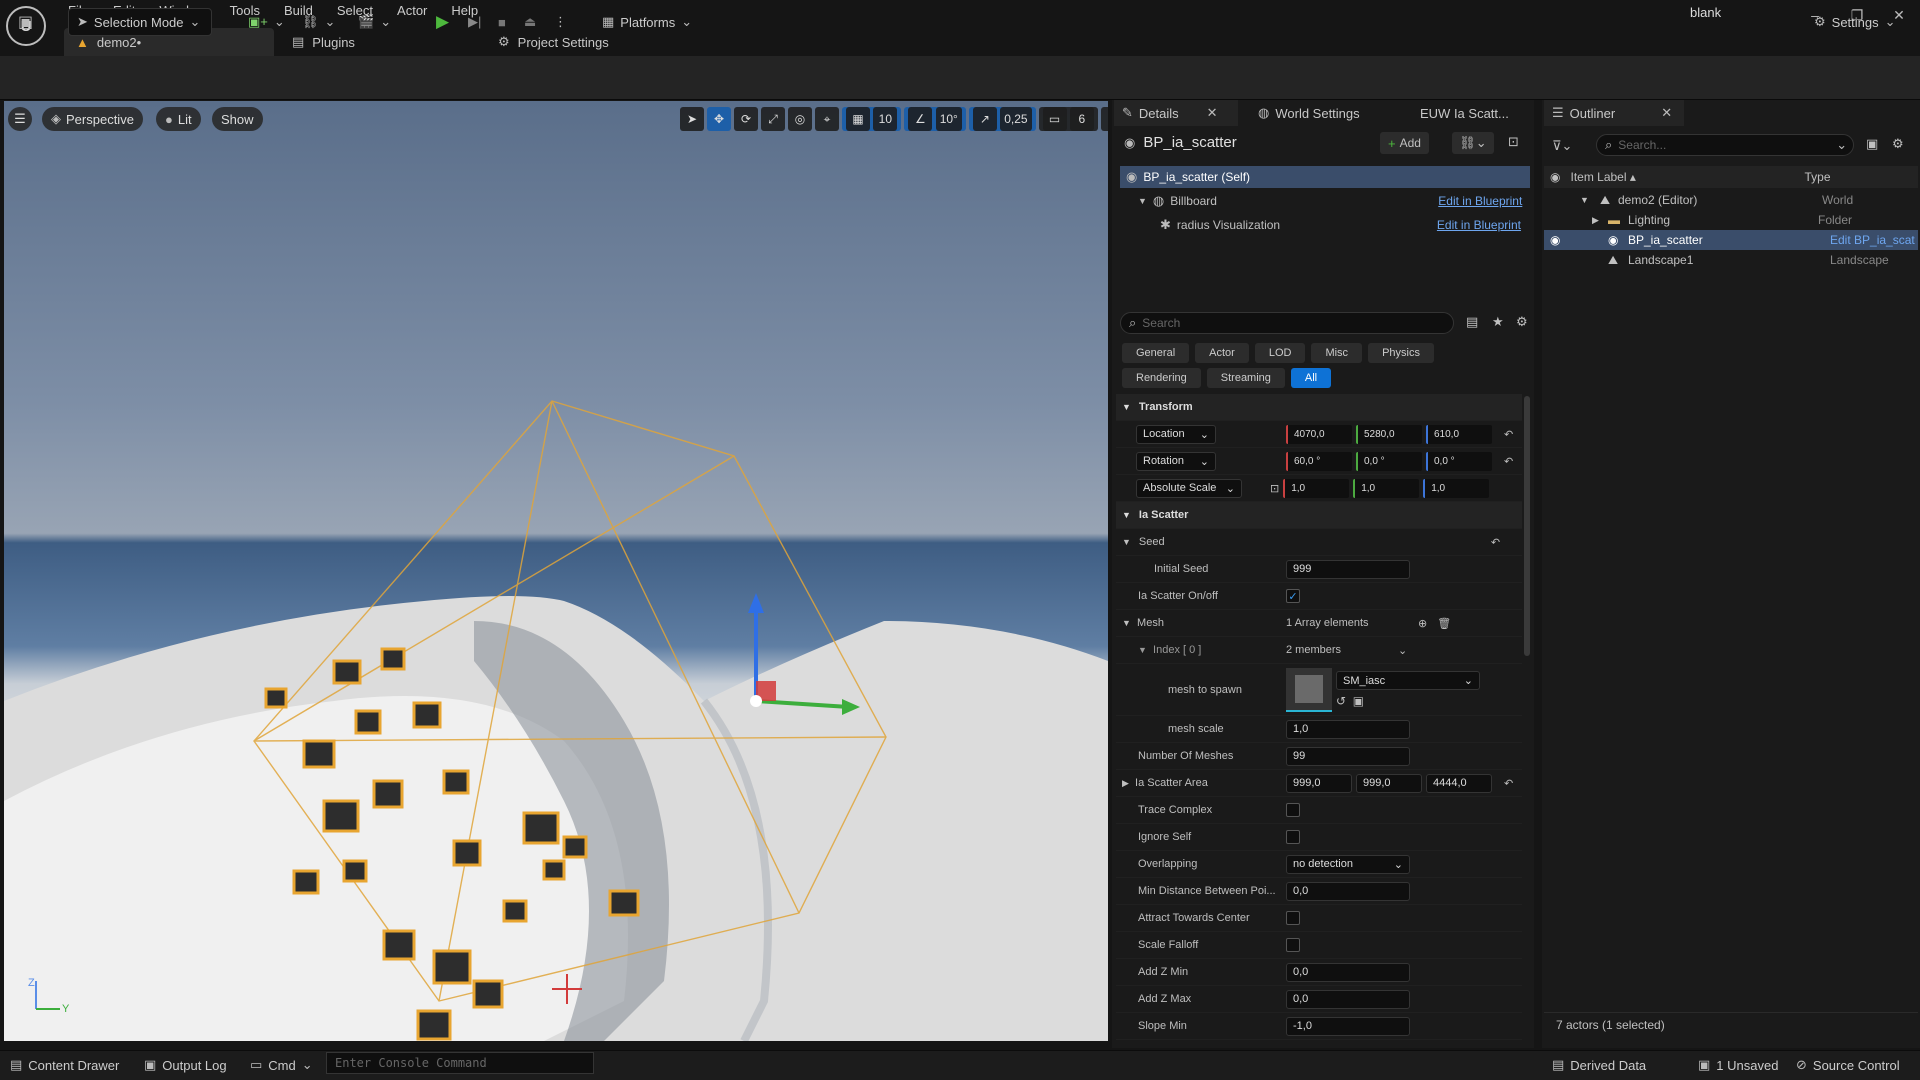 The height and width of the screenshot is (1080, 1920). I want to click on location-x: 4070,0, so click(1319, 434).